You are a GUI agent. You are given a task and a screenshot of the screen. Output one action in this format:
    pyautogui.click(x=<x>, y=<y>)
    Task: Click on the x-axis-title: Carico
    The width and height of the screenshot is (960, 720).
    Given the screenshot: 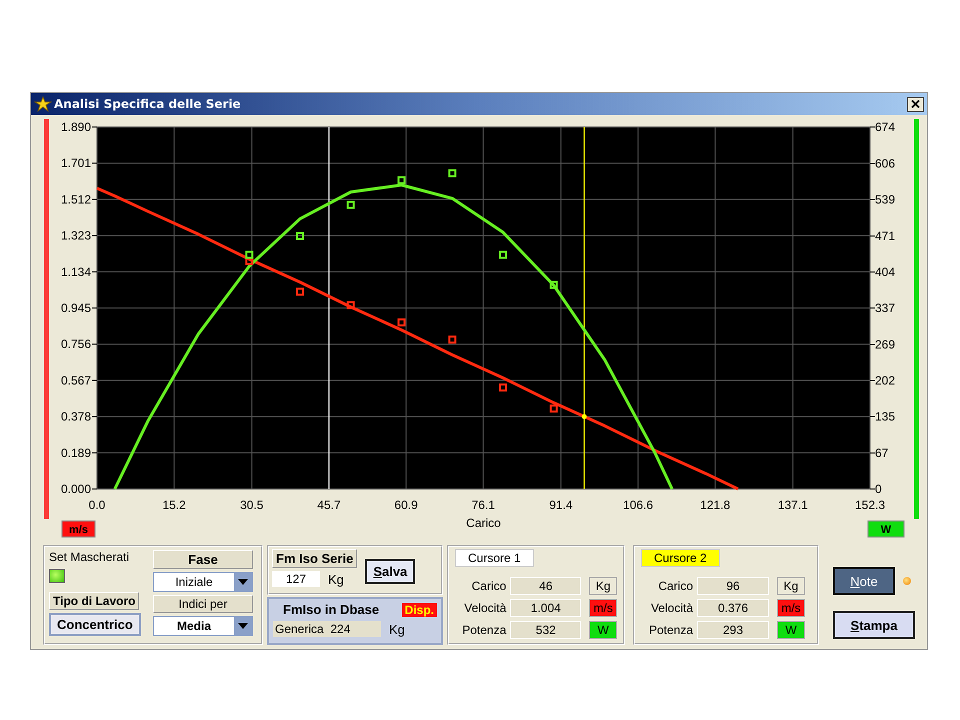 What is the action you would take?
    pyautogui.click(x=483, y=523)
    